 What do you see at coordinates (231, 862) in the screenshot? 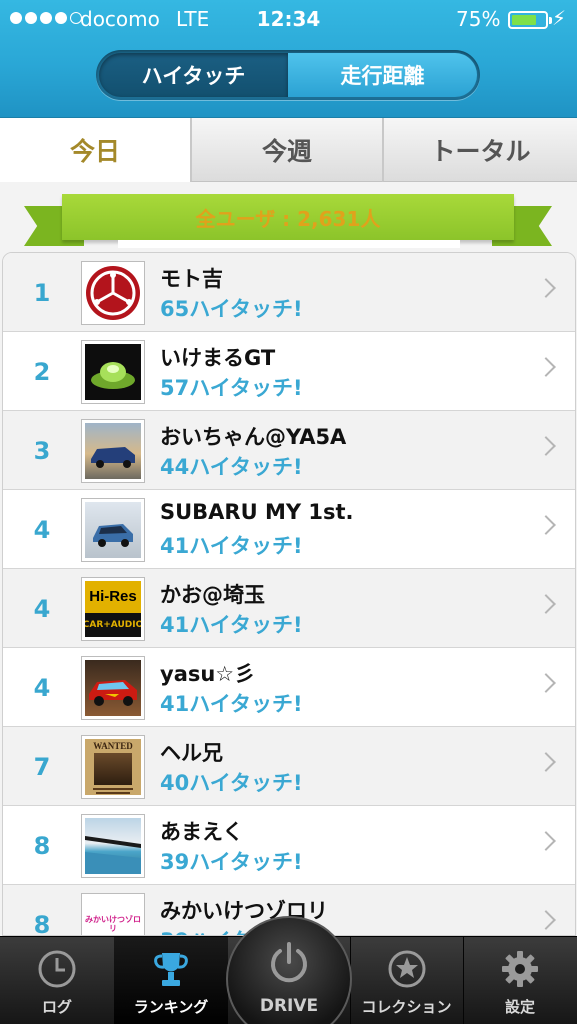
I see `high-touch-count: 39ハイタッチ!` at bounding box center [231, 862].